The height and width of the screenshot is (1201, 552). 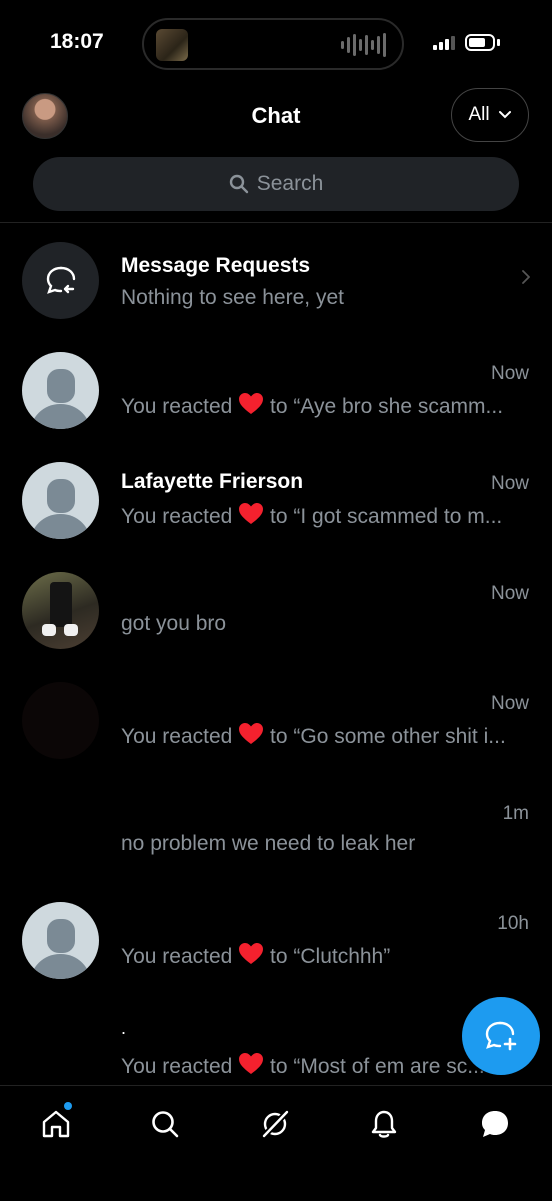 I want to click on messages-icon, so click(x=495, y=1124).